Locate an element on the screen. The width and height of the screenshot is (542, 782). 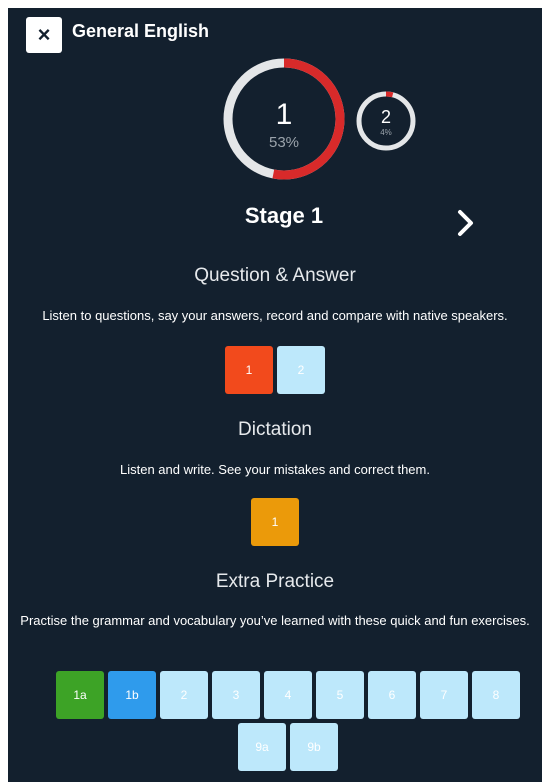
extra-section-title: Extra Practice is located at coordinates (275, 581).